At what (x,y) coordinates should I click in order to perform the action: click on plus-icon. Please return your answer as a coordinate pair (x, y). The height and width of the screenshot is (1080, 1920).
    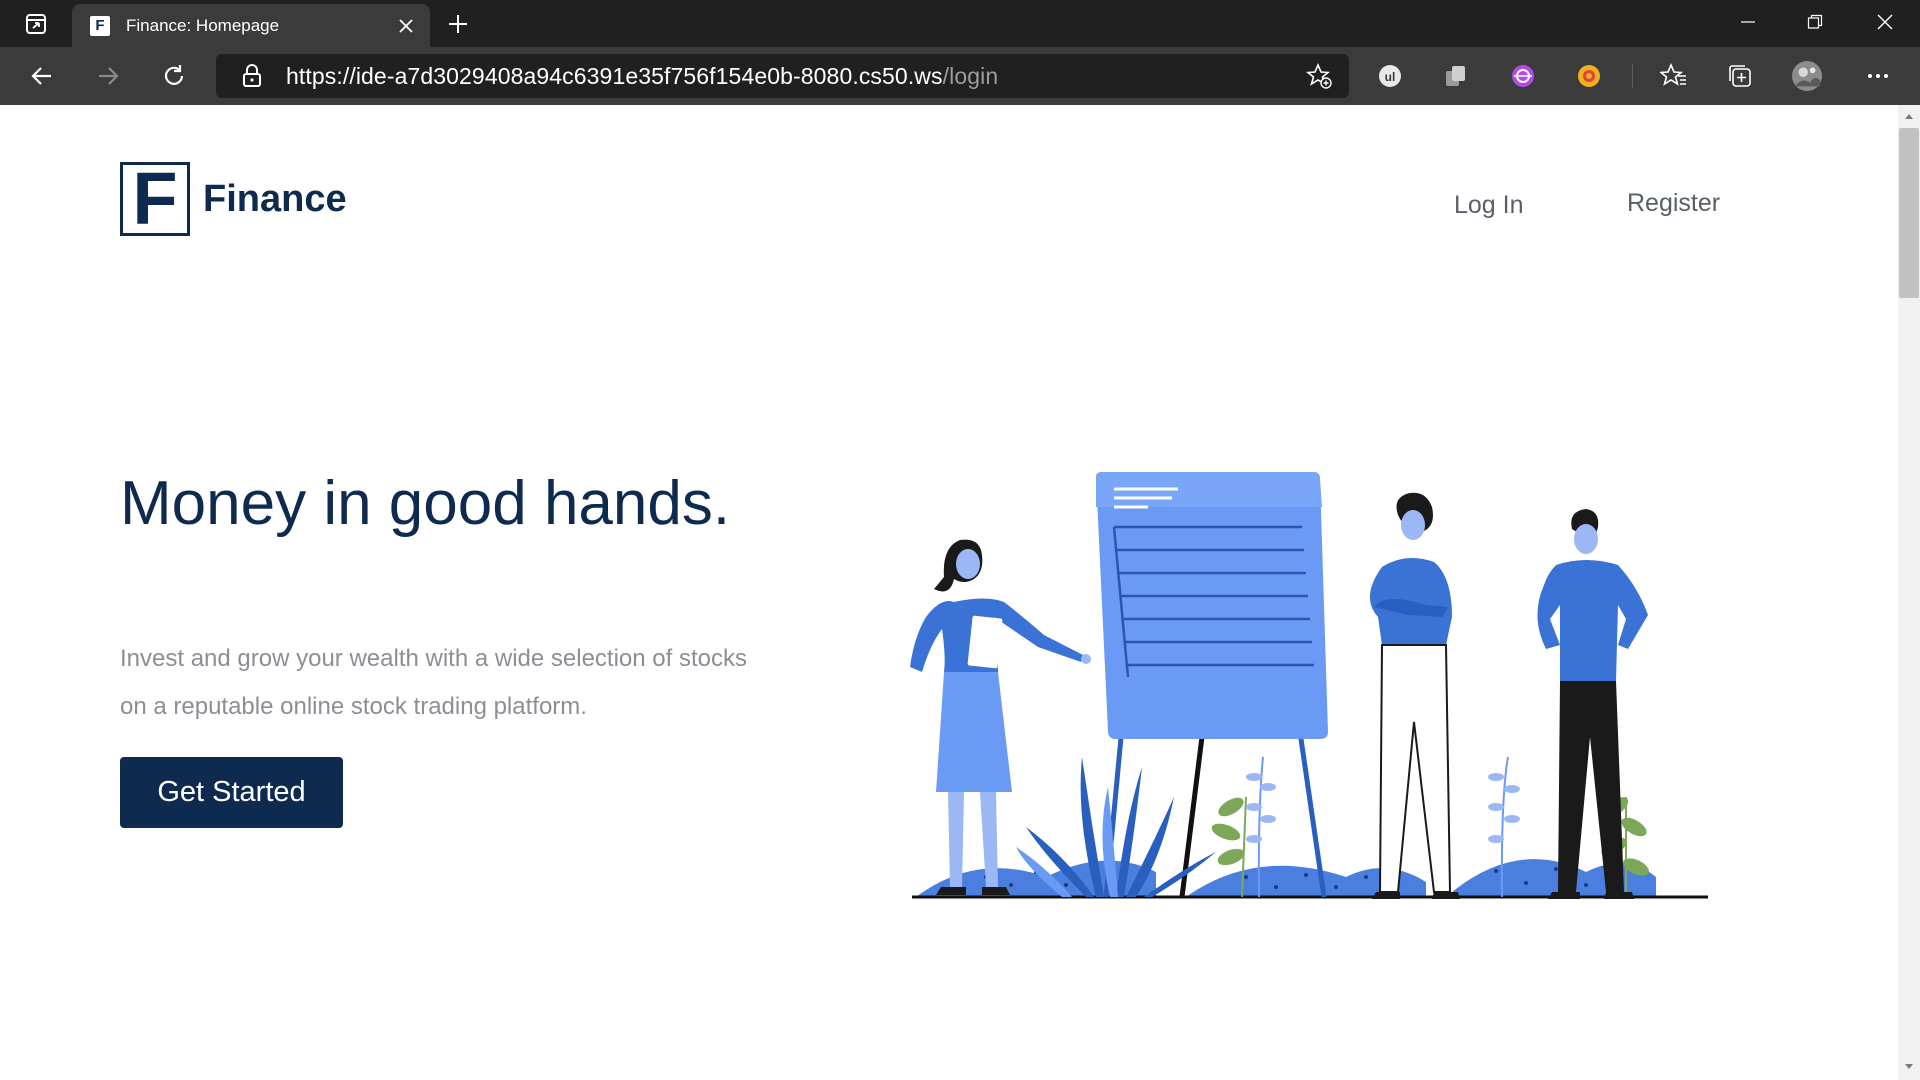
    Looking at the image, I should click on (458, 24).